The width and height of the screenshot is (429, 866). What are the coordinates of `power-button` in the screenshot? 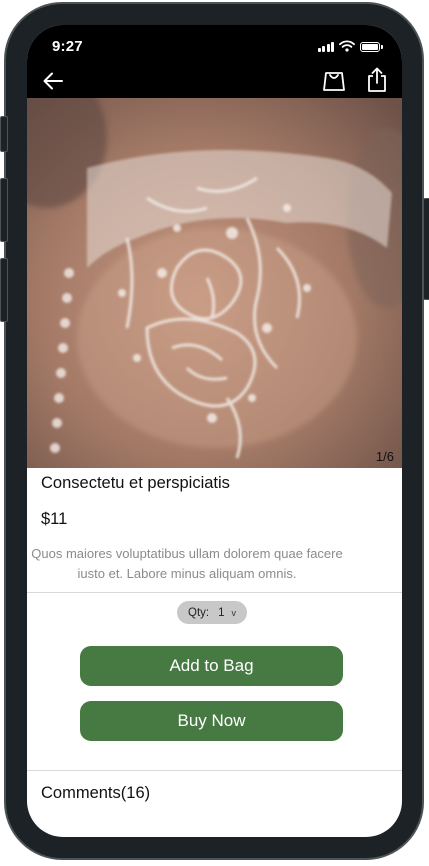 It's located at (426, 249).